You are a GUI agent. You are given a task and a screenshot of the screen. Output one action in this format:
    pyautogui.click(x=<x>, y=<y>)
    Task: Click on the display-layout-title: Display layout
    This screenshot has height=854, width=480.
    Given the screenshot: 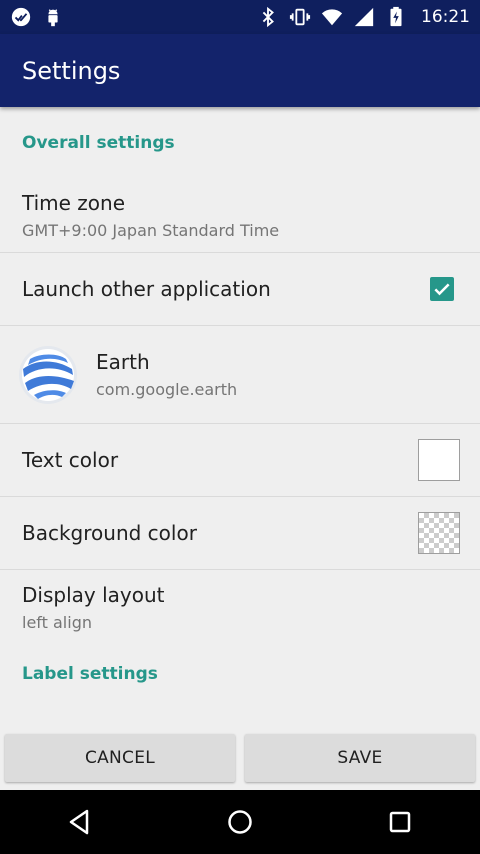 What is the action you would take?
    pyautogui.click(x=93, y=594)
    